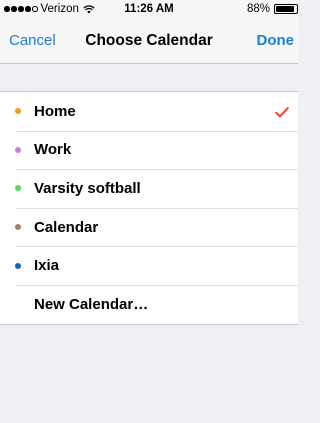 The width and height of the screenshot is (320, 423). I want to click on calendar-row-ixia: Ixia, so click(149, 265).